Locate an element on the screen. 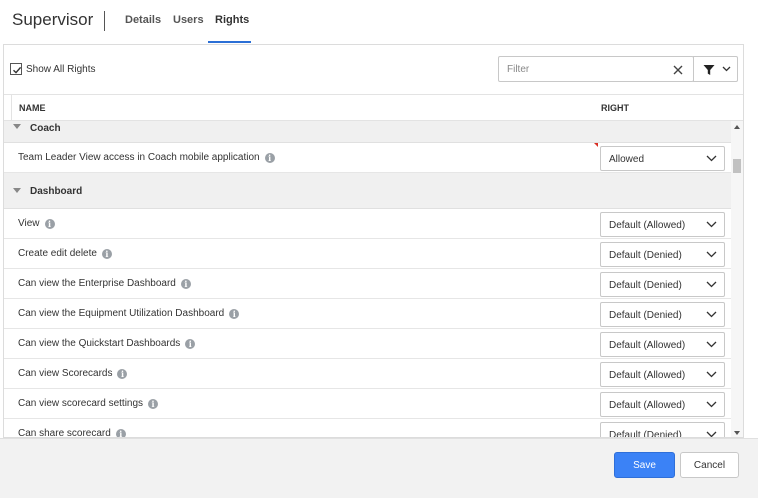 This screenshot has height=498, width=758. right-name: Create edit delete i is located at coordinates (65, 253).